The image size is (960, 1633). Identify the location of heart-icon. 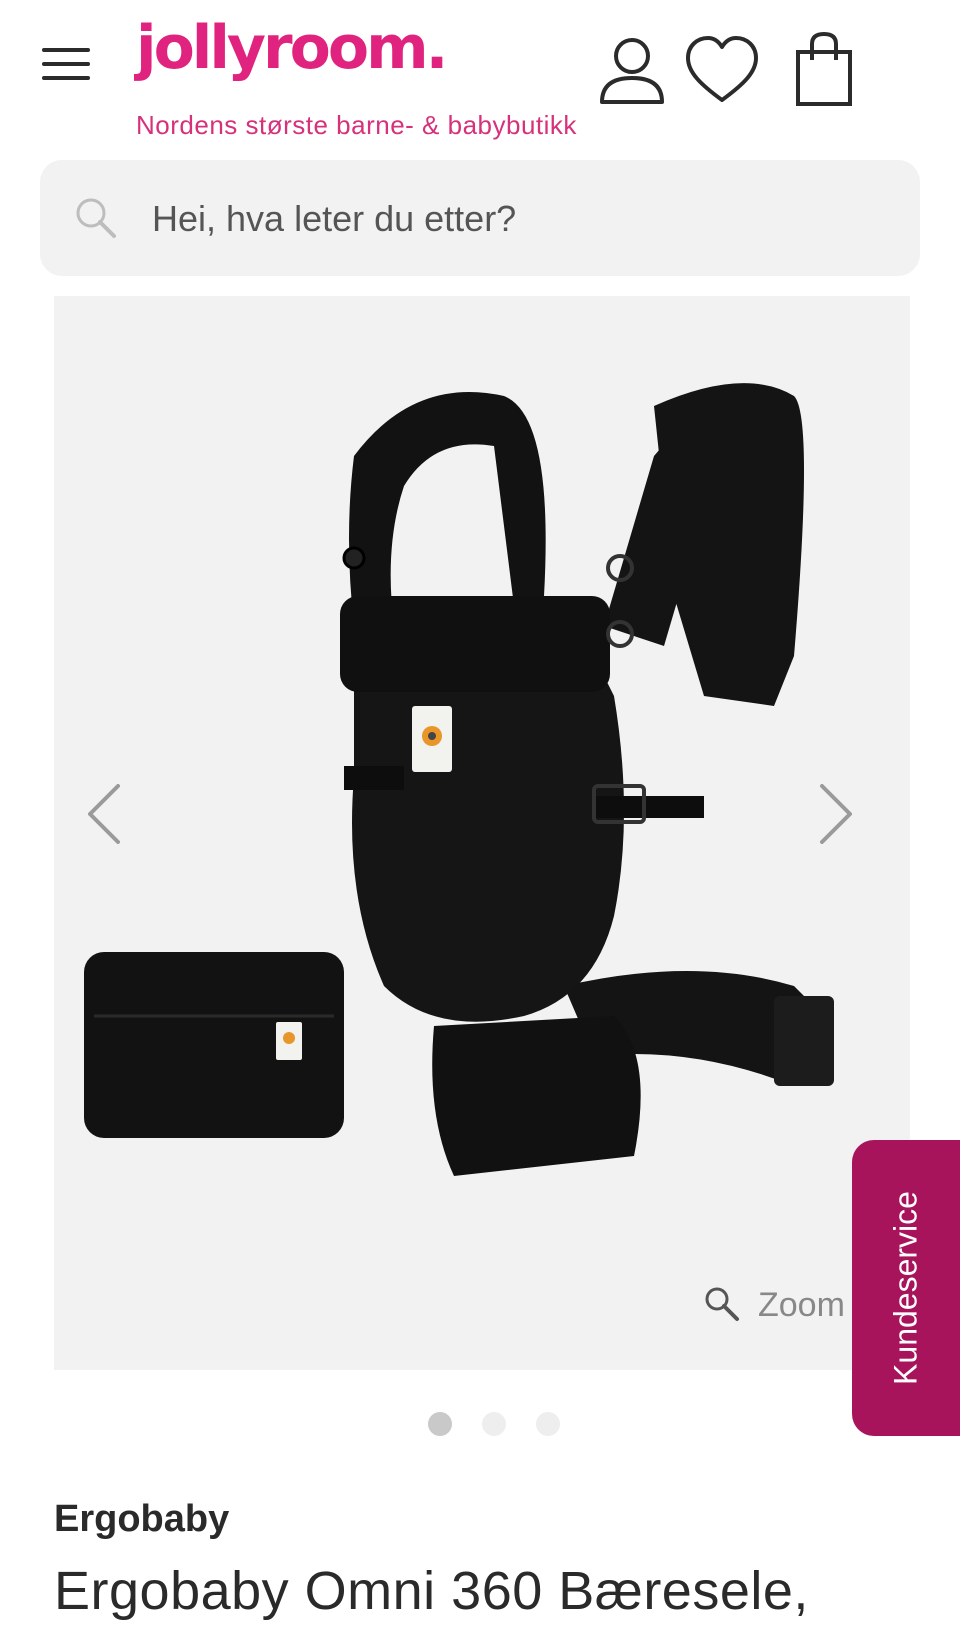
(722, 70).